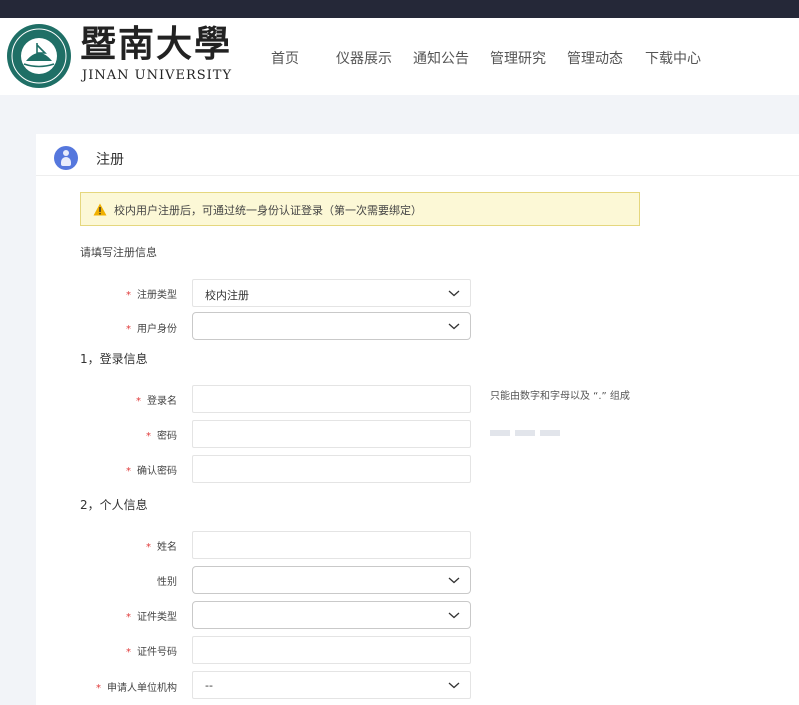 This screenshot has width=799, height=705. Describe the element at coordinates (161, 547) in the screenshot. I see `name-label: * 姓名` at that location.